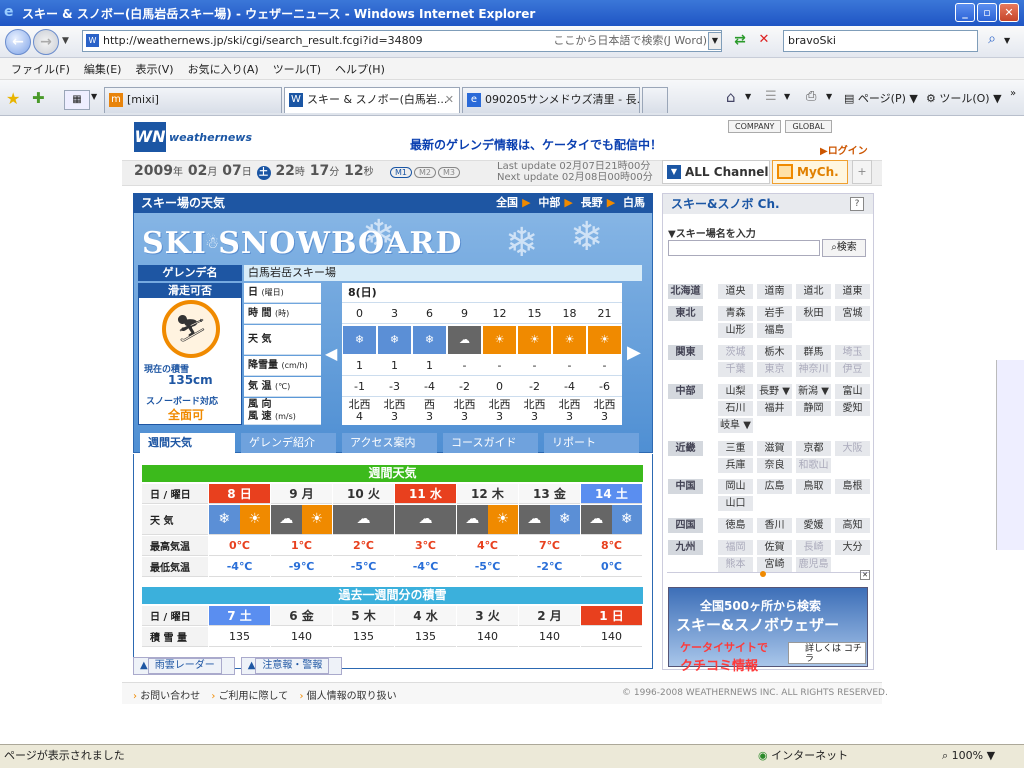  I want to click on add-channel-button: +, so click(862, 172).